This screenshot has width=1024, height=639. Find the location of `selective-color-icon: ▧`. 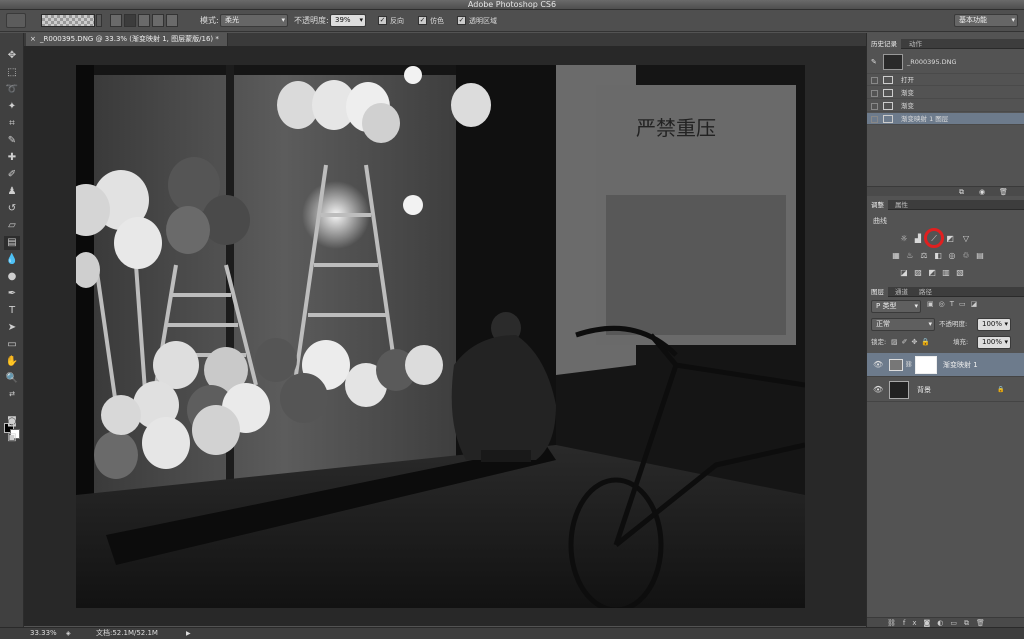

selective-color-icon: ▧ is located at coordinates (960, 272).